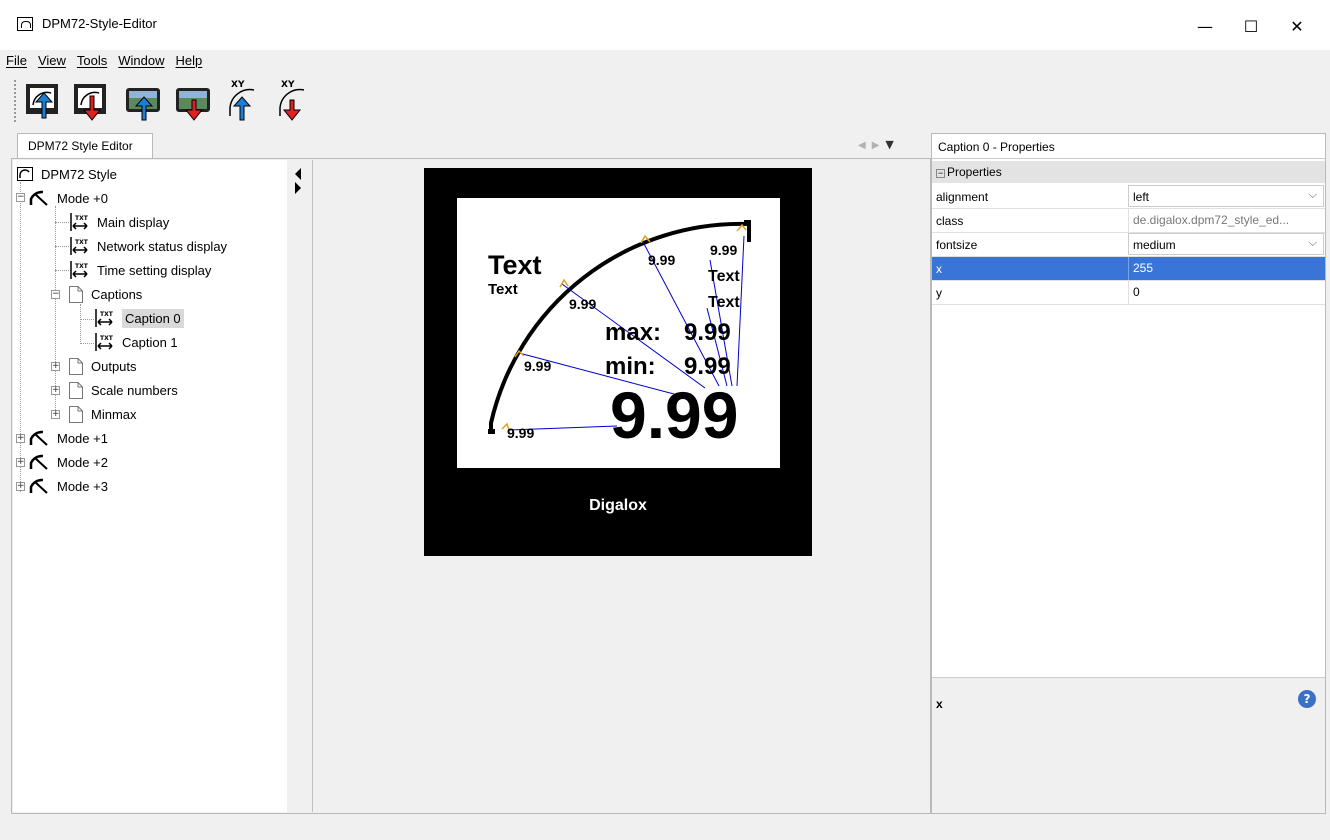 This screenshot has height=840, width=1330. Describe the element at coordinates (154, 270) in the screenshot. I see `tree-label: Time setting display` at that location.